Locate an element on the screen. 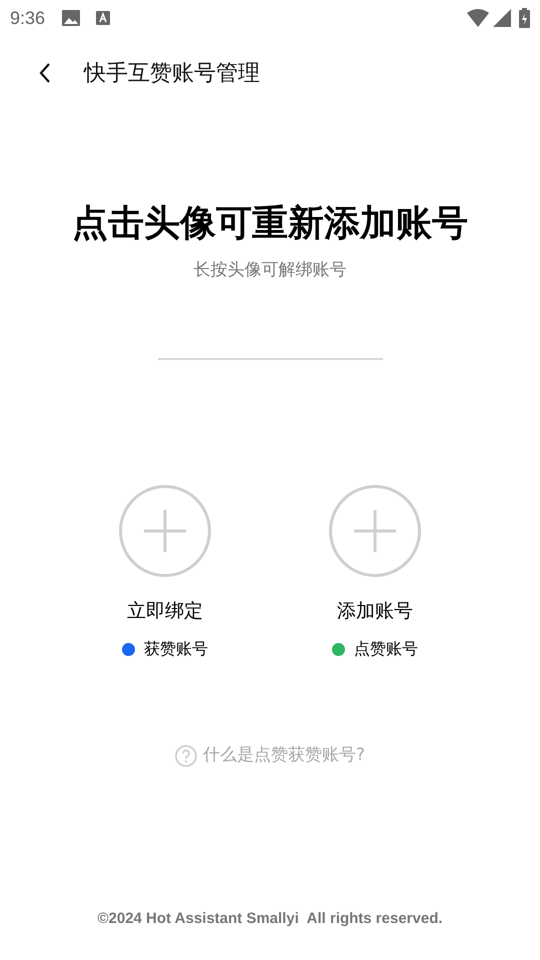 This screenshot has height=960, width=540. back-icon is located at coordinates (45, 73).